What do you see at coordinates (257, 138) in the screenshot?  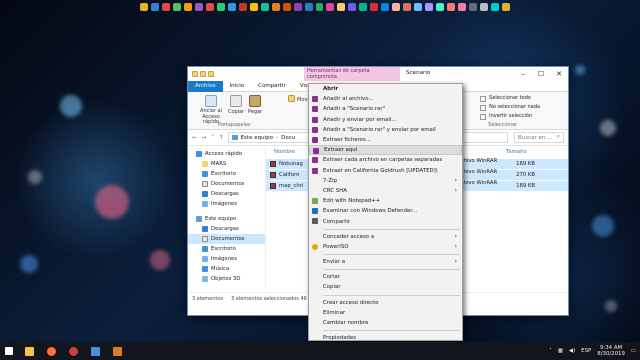 I see `breadcrumb-este-equipo: Este equipo` at bounding box center [257, 138].